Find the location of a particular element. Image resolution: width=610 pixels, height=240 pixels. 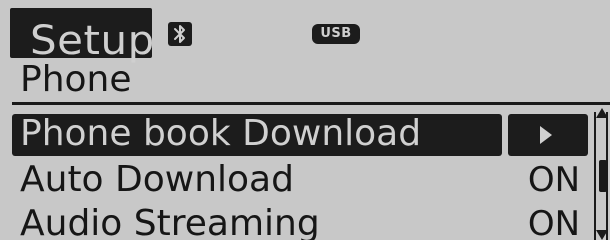

auto-download-value: ON is located at coordinates (554, 180).